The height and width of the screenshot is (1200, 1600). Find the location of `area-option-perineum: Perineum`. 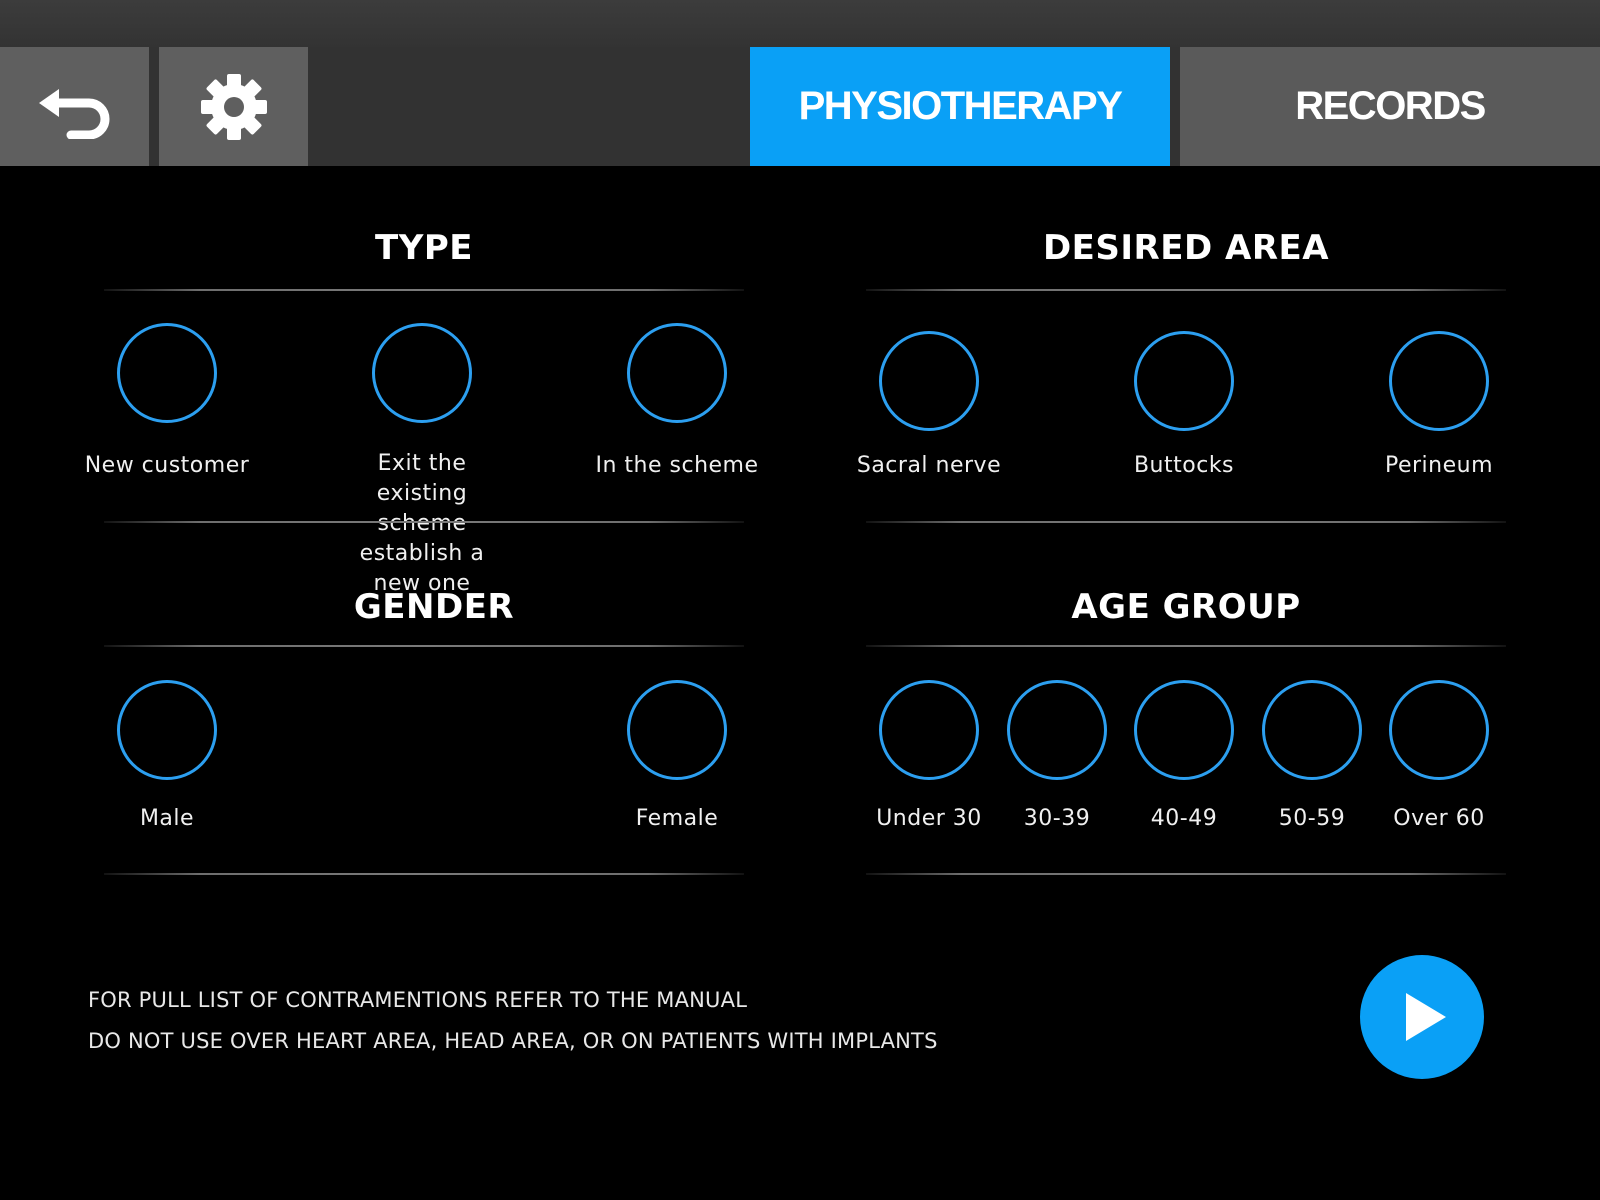

area-option-perineum: Perineum is located at coordinates (1439, 406).